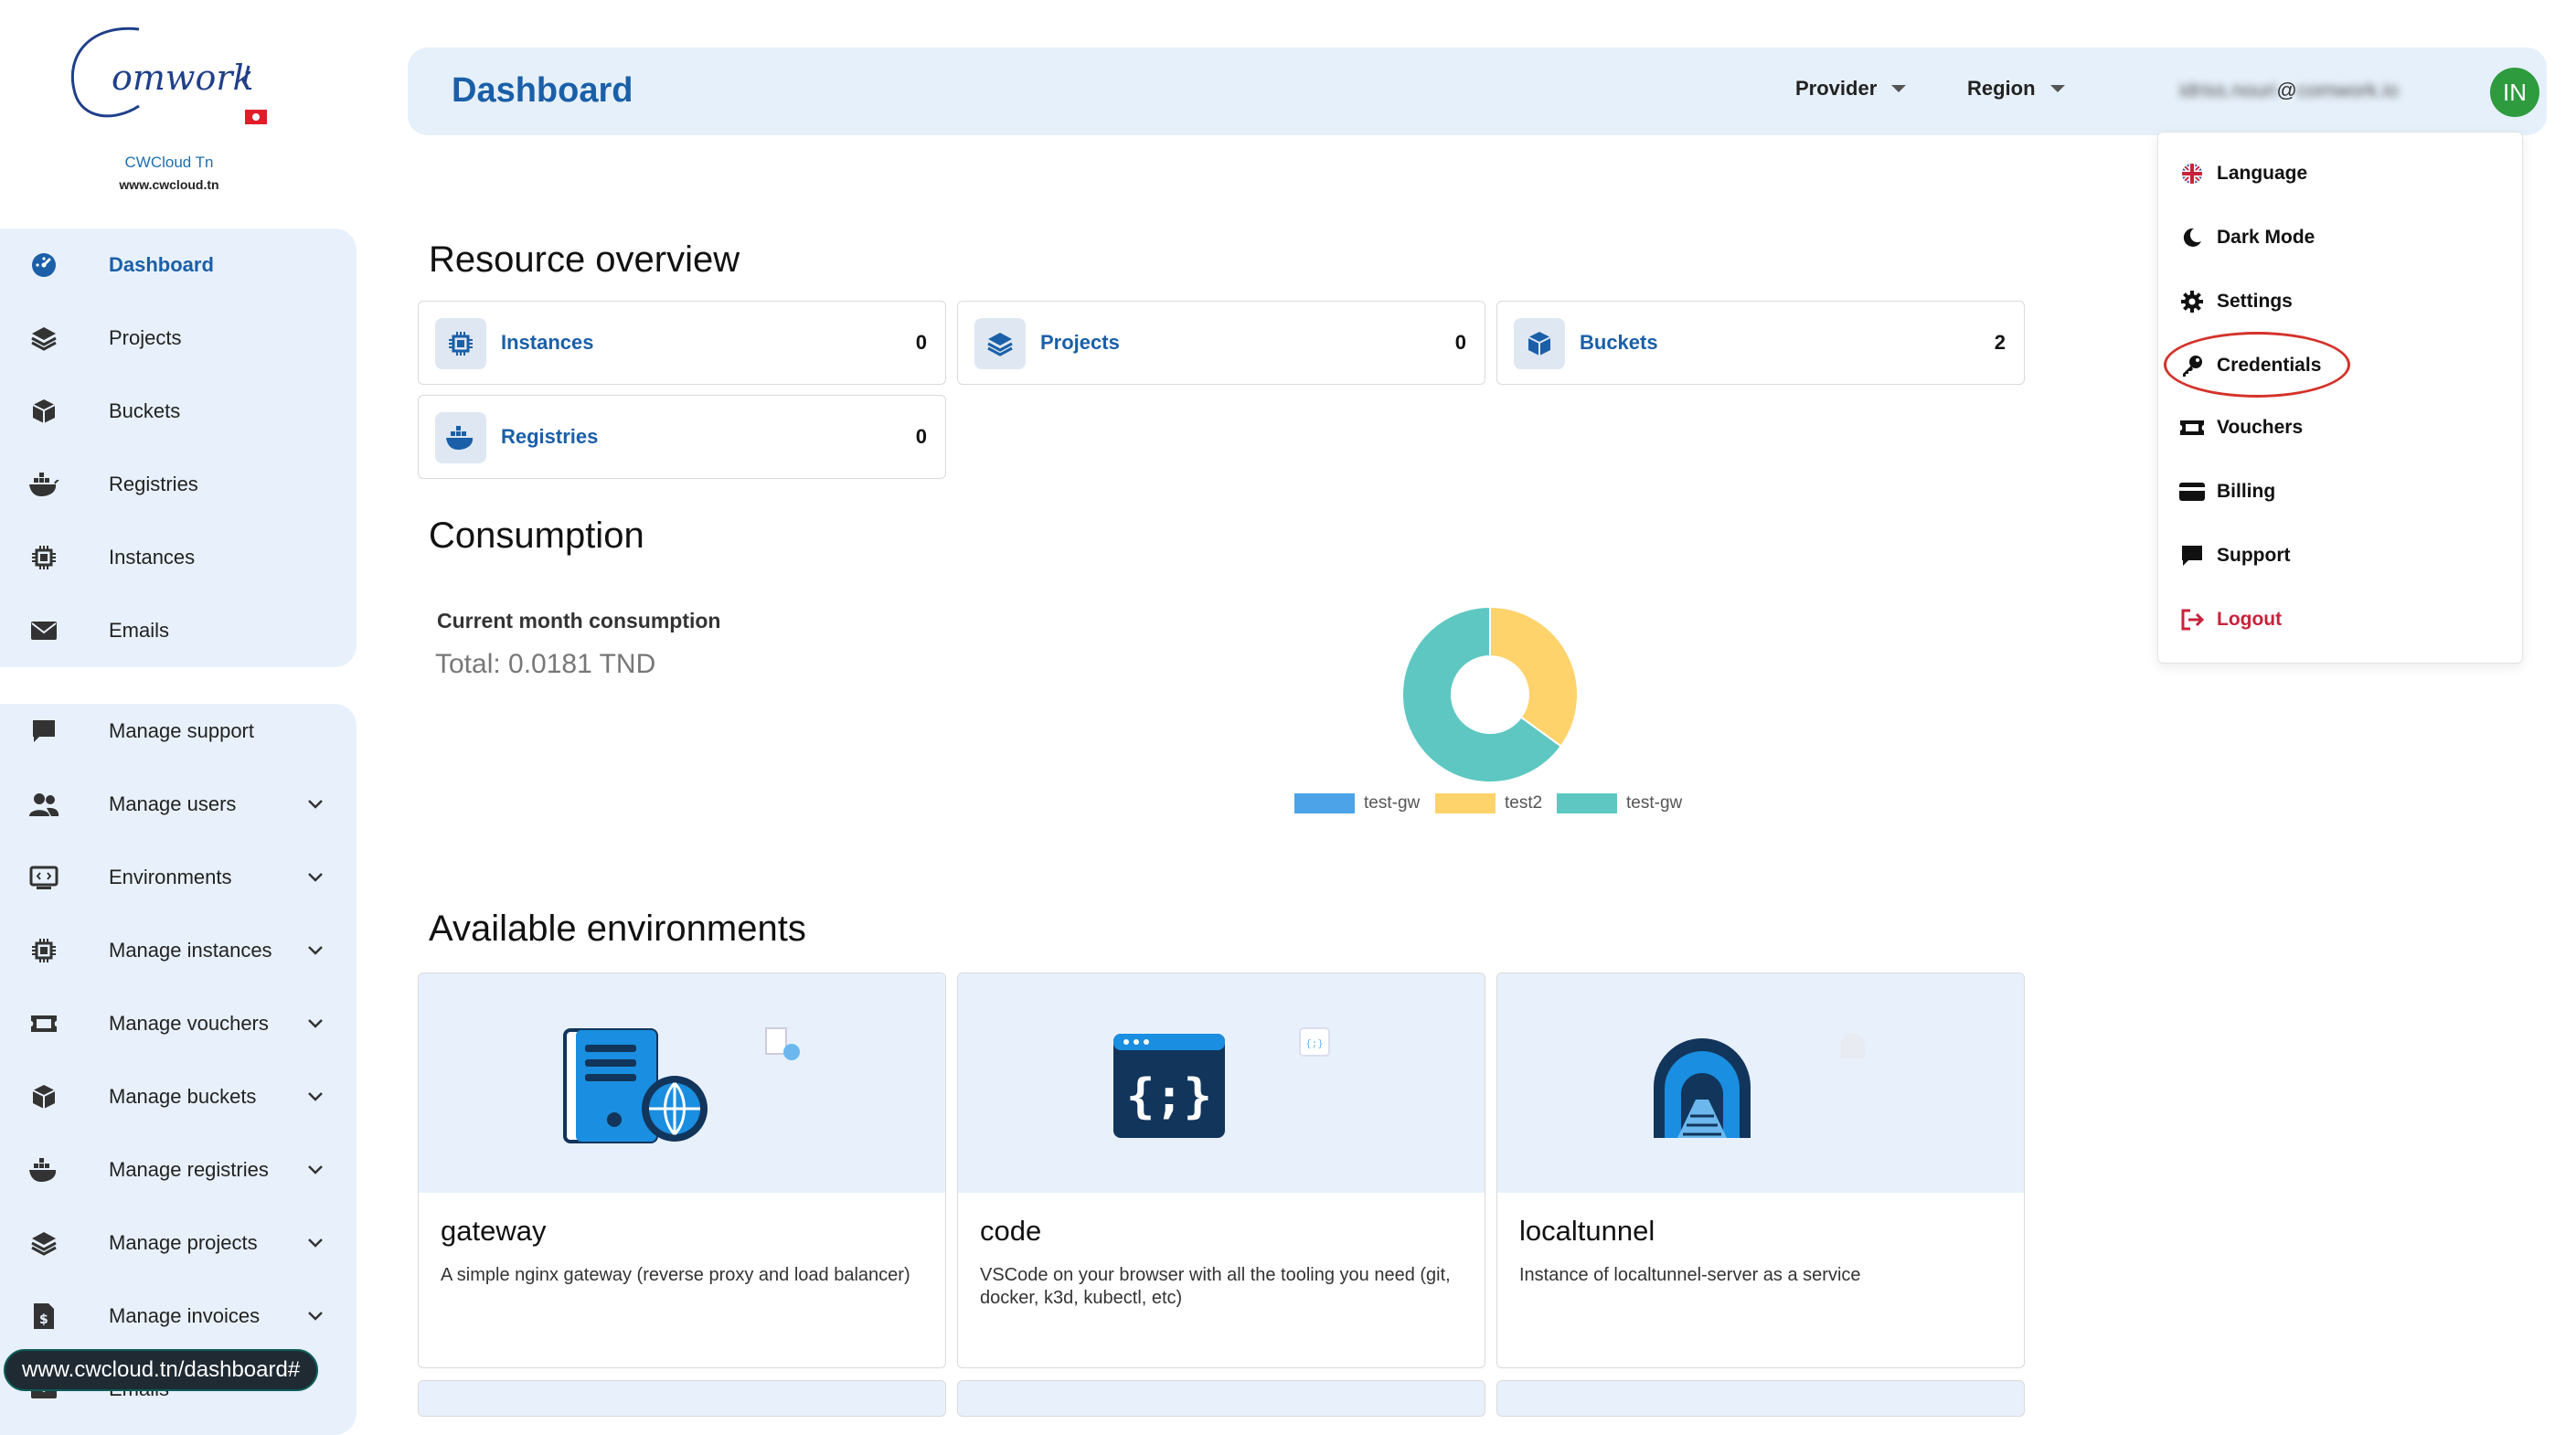 The width and height of the screenshot is (2576, 1435). What do you see at coordinates (178, 731) in the screenshot?
I see `sidebar-item-manage-support: Manage support` at bounding box center [178, 731].